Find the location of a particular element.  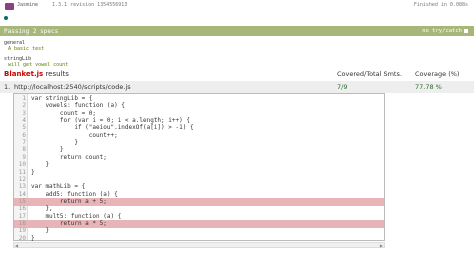

horizontal-scrollbar: ◀ ▶ is located at coordinates (199, 245).